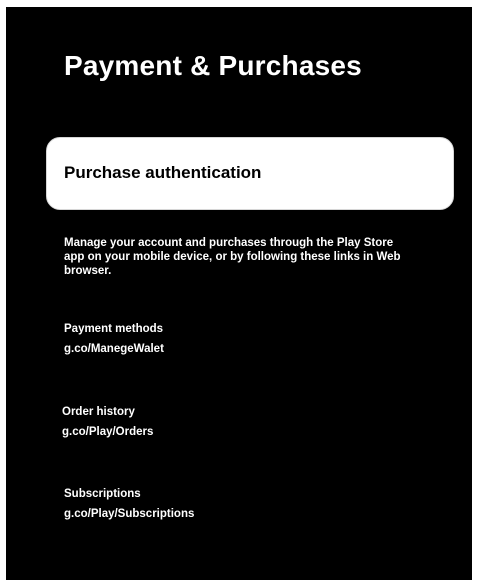 This screenshot has width=478, height=587. What do you see at coordinates (114, 349) in the screenshot?
I see `payment-methods-link: g.co/ManegeWalet` at bounding box center [114, 349].